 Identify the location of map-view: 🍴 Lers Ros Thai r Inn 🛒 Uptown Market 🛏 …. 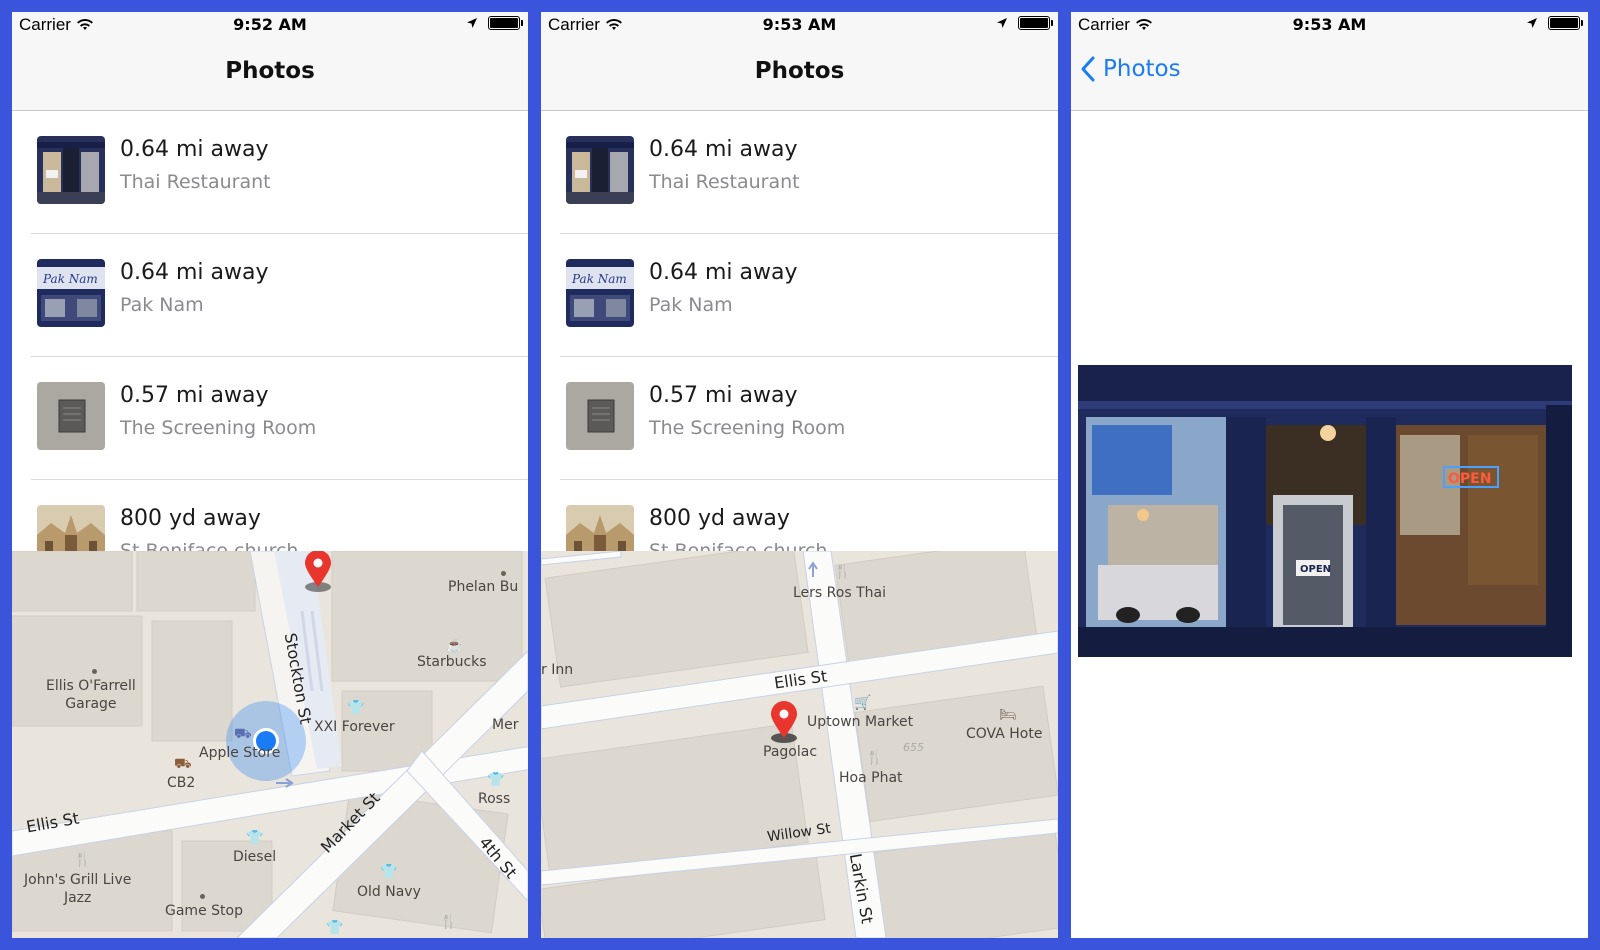
(799, 744).